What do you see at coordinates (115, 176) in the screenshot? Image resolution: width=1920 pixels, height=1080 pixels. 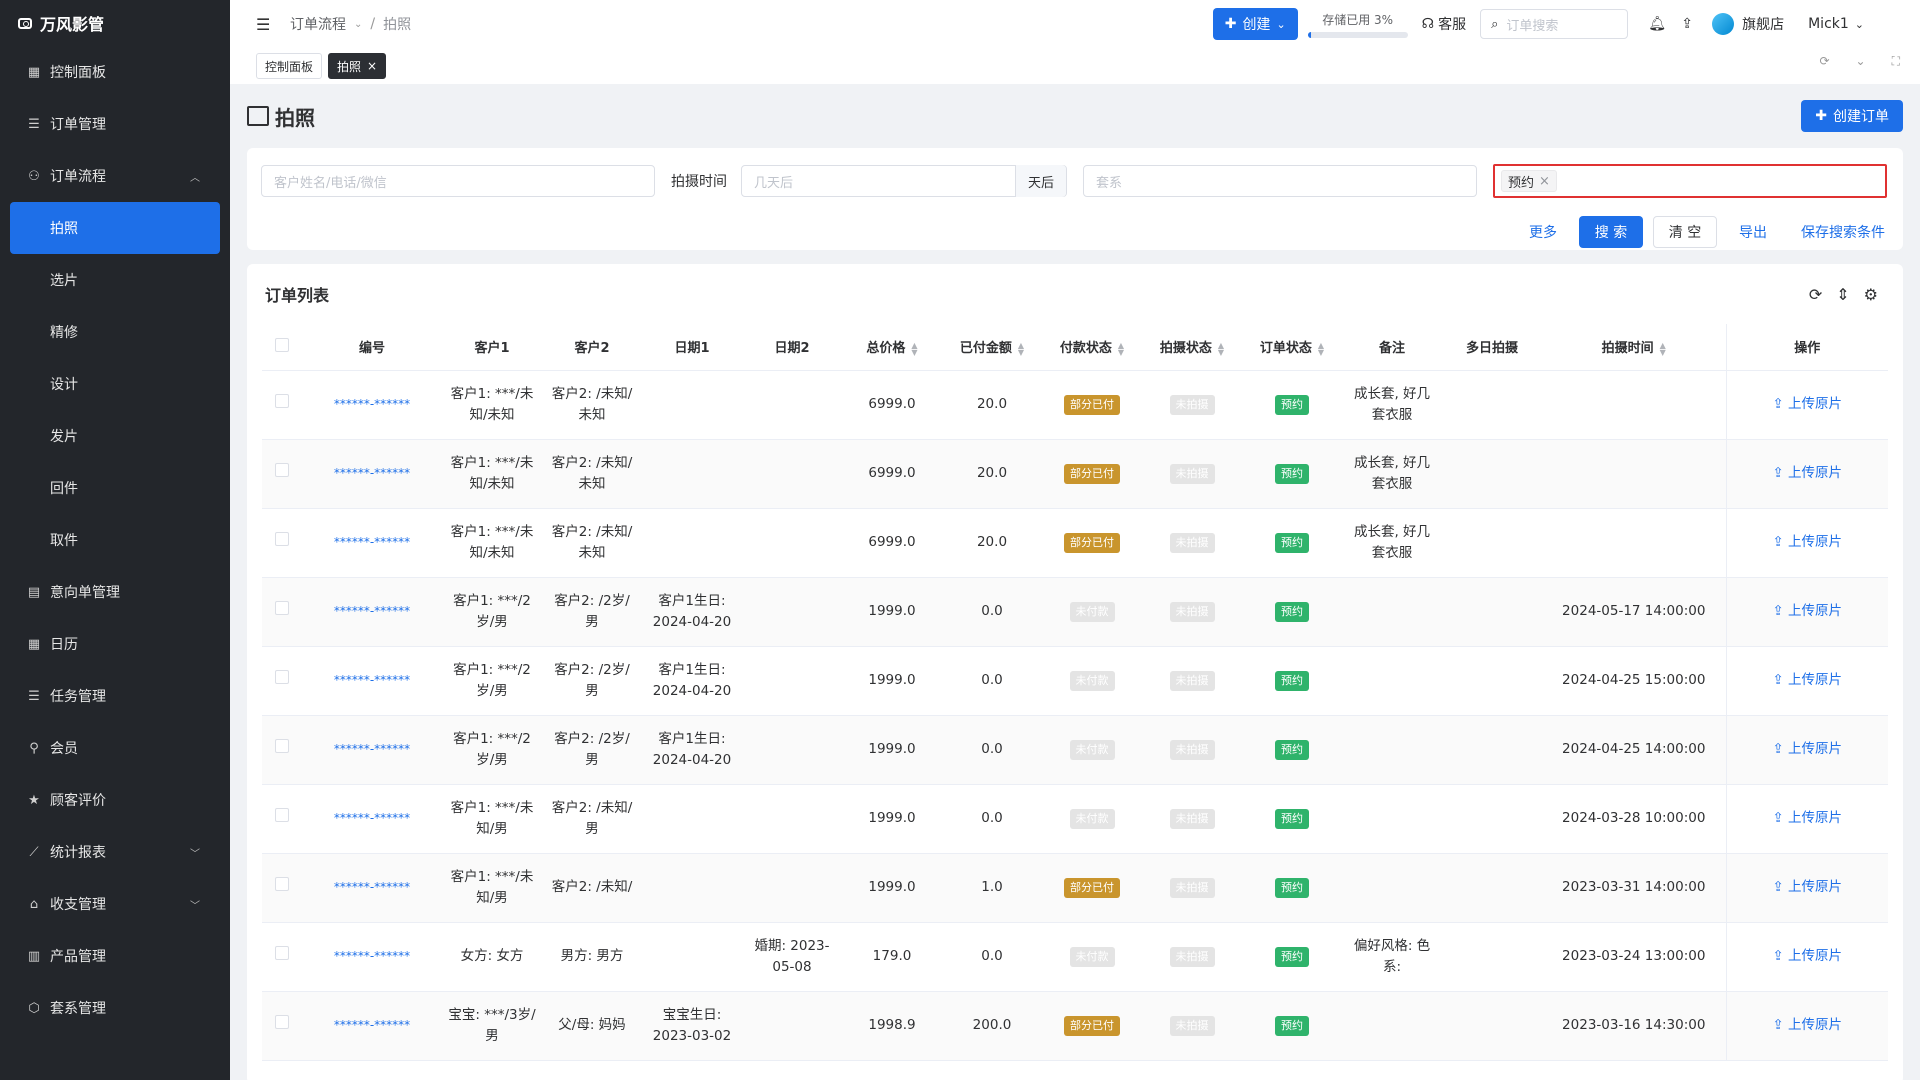 I see `sidebar-item: ⚇ 订单流程 ︿` at bounding box center [115, 176].